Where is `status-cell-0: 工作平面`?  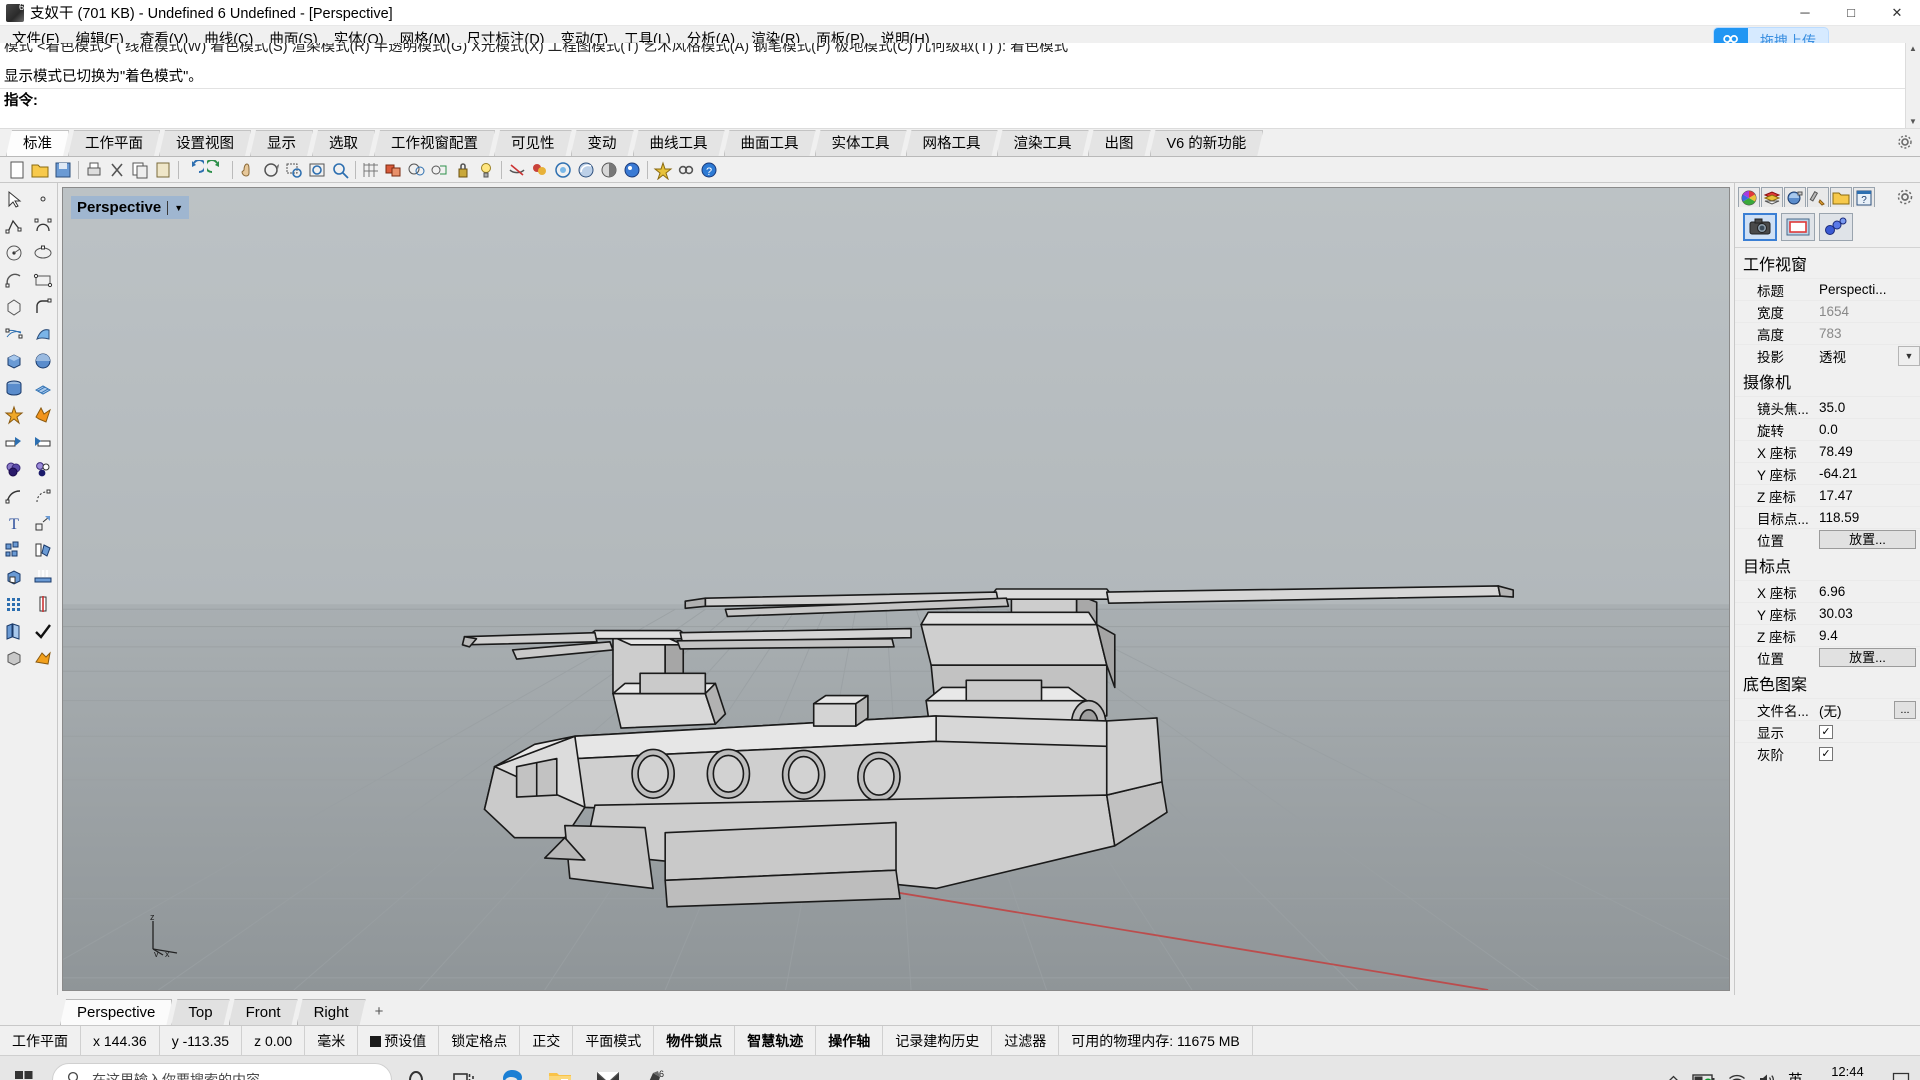
status-cell-0: 工作平面 is located at coordinates (40, 1040).